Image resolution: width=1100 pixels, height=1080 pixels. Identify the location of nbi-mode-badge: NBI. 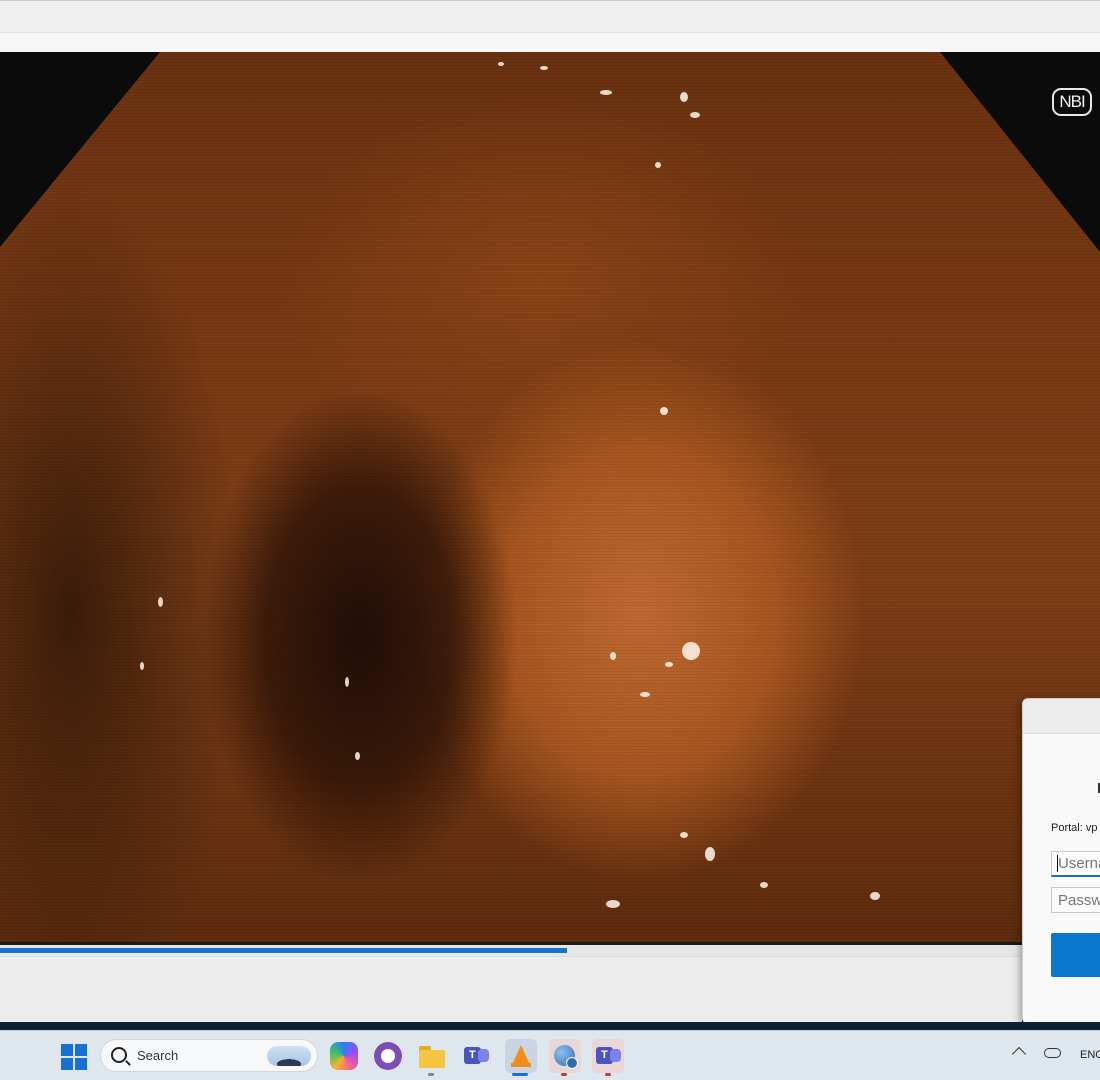
(1072, 102).